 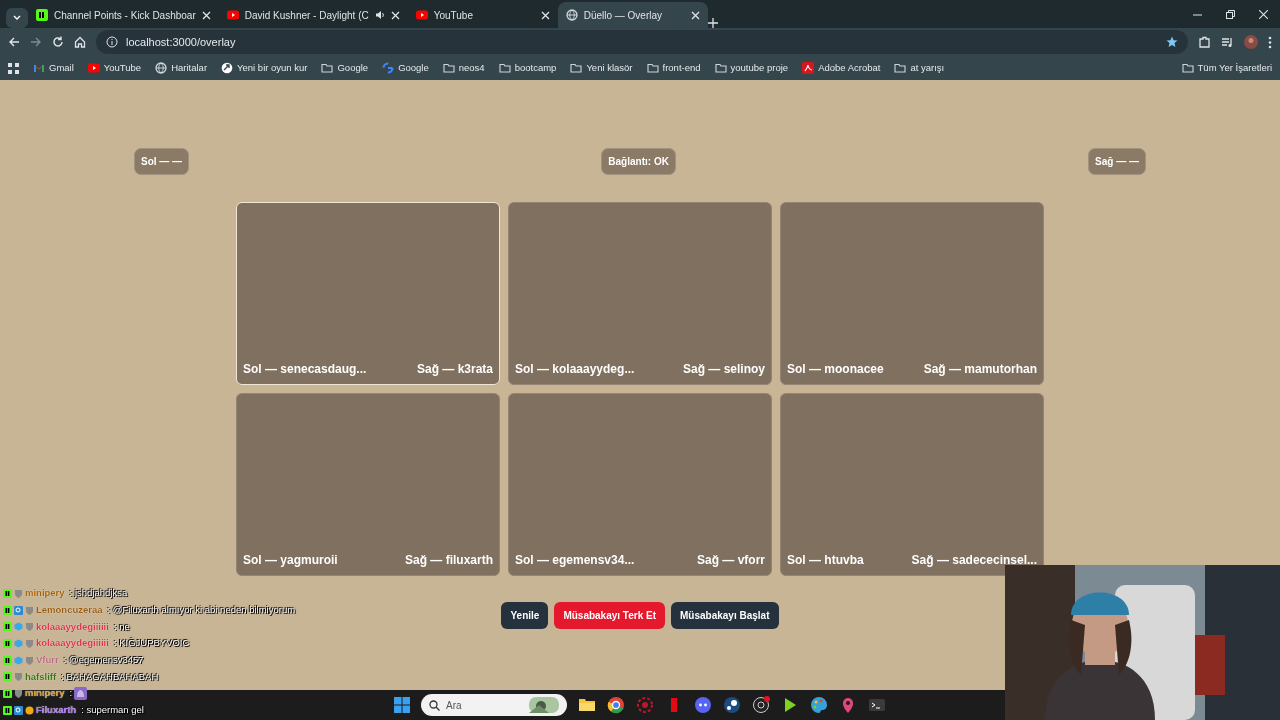 What do you see at coordinates (1270, 42) in the screenshot?
I see `more-icon` at bounding box center [1270, 42].